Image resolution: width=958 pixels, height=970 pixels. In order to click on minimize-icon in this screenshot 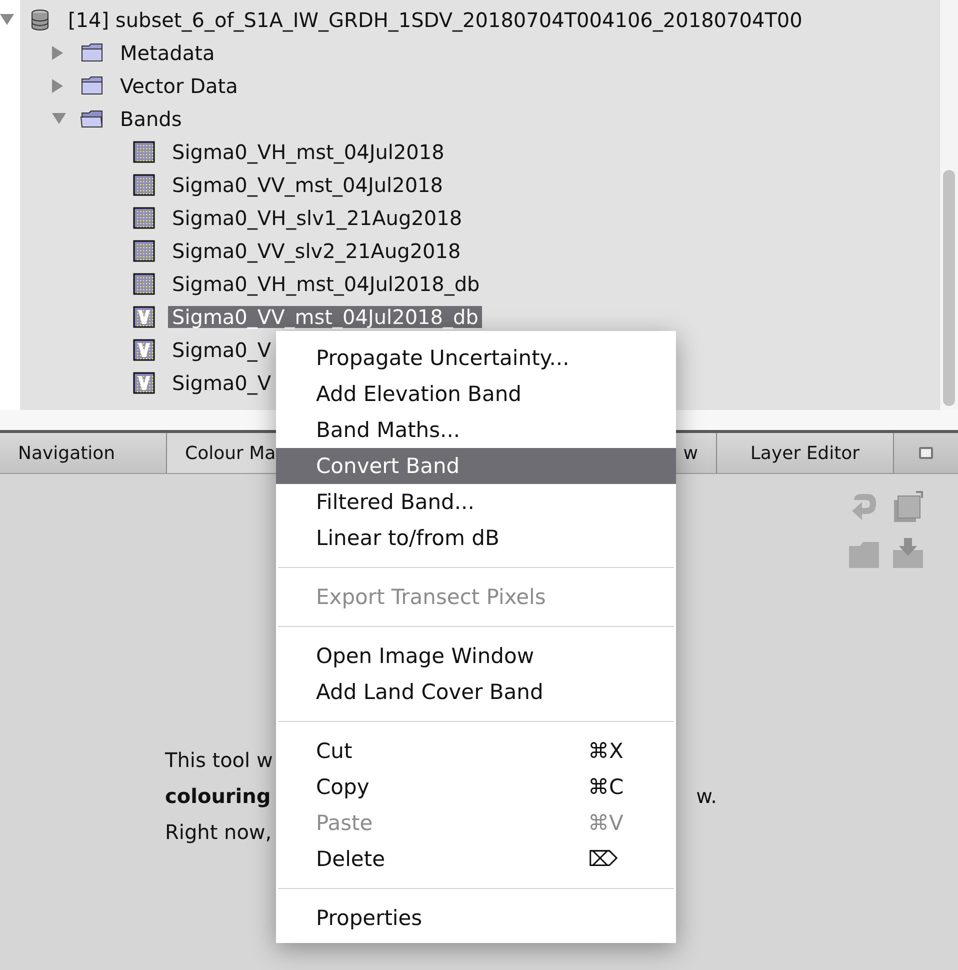, I will do `click(926, 453)`.